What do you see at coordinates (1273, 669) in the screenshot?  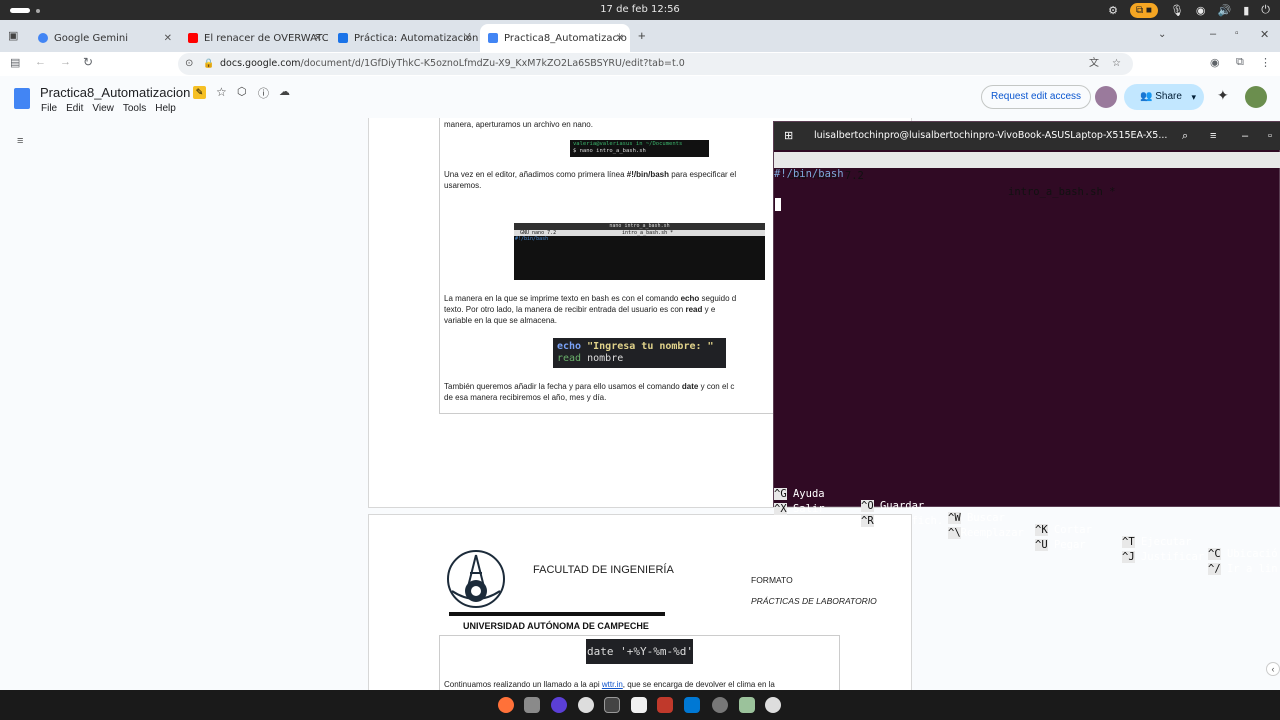 I see `collapse-panel-chevron-icon: ‹` at bounding box center [1273, 669].